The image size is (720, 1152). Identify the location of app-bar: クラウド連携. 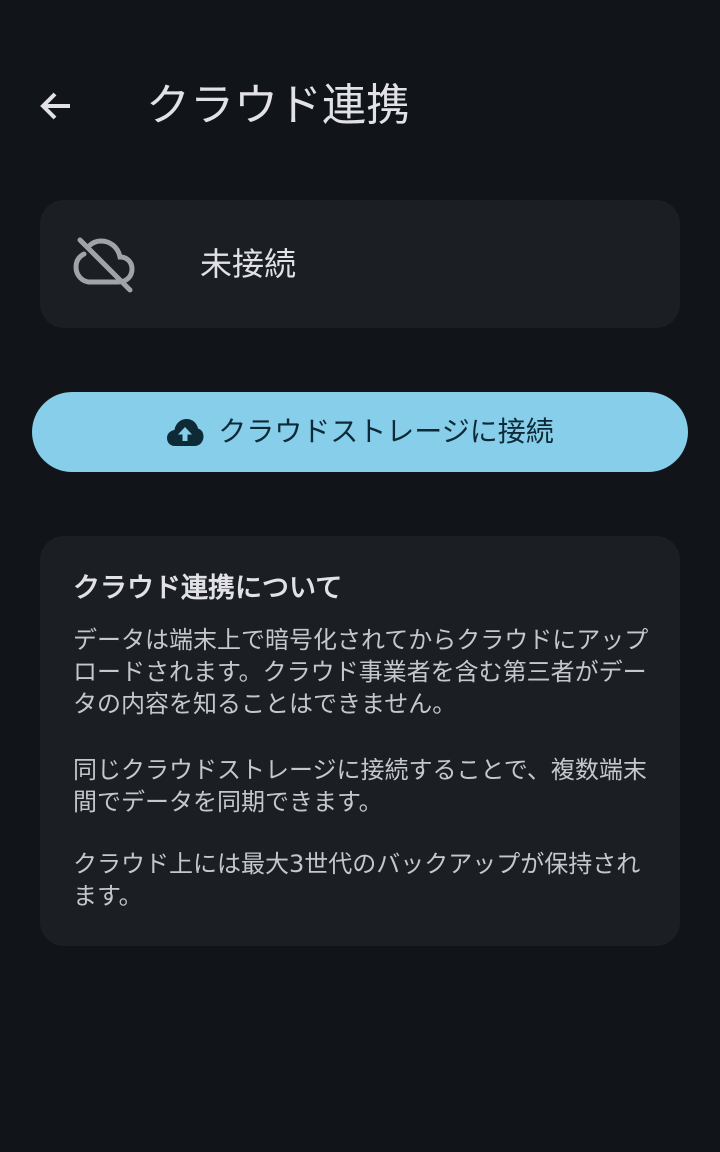
(360, 106).